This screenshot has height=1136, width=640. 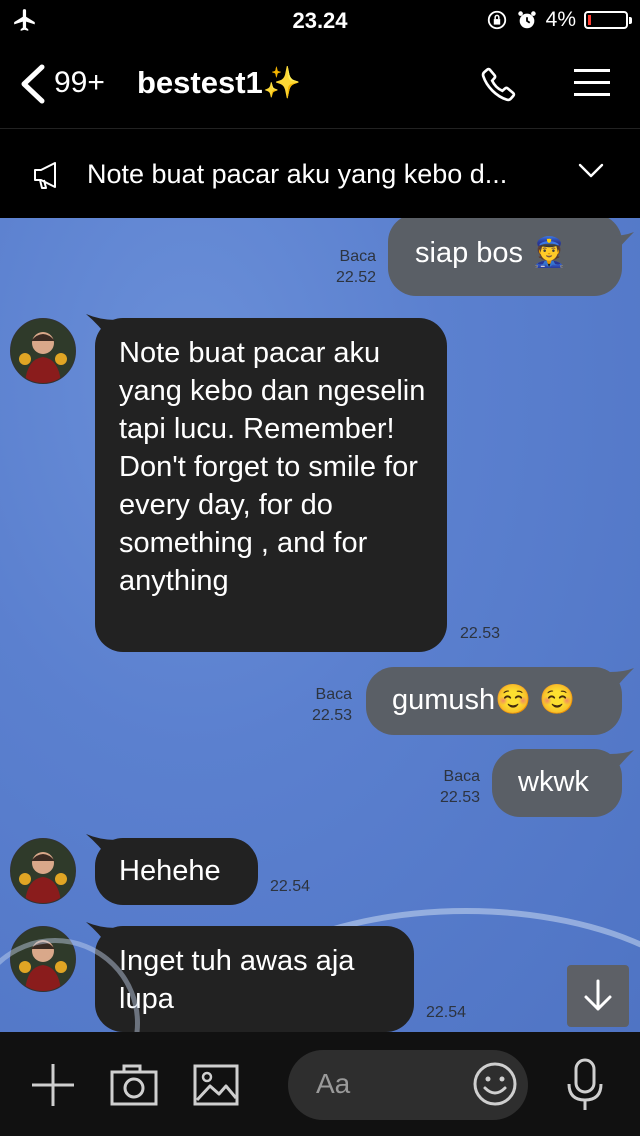 I want to click on message-text: Inget tuh awas aja lupa, so click(x=237, y=980).